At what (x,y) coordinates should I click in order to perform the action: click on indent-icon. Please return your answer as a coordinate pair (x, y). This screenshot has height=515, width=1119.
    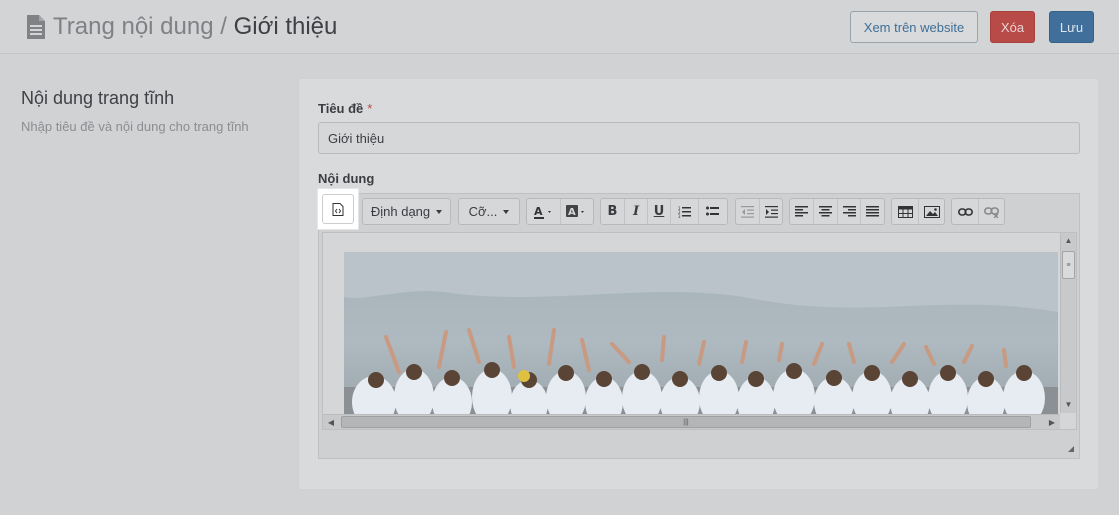
    Looking at the image, I should click on (771, 211).